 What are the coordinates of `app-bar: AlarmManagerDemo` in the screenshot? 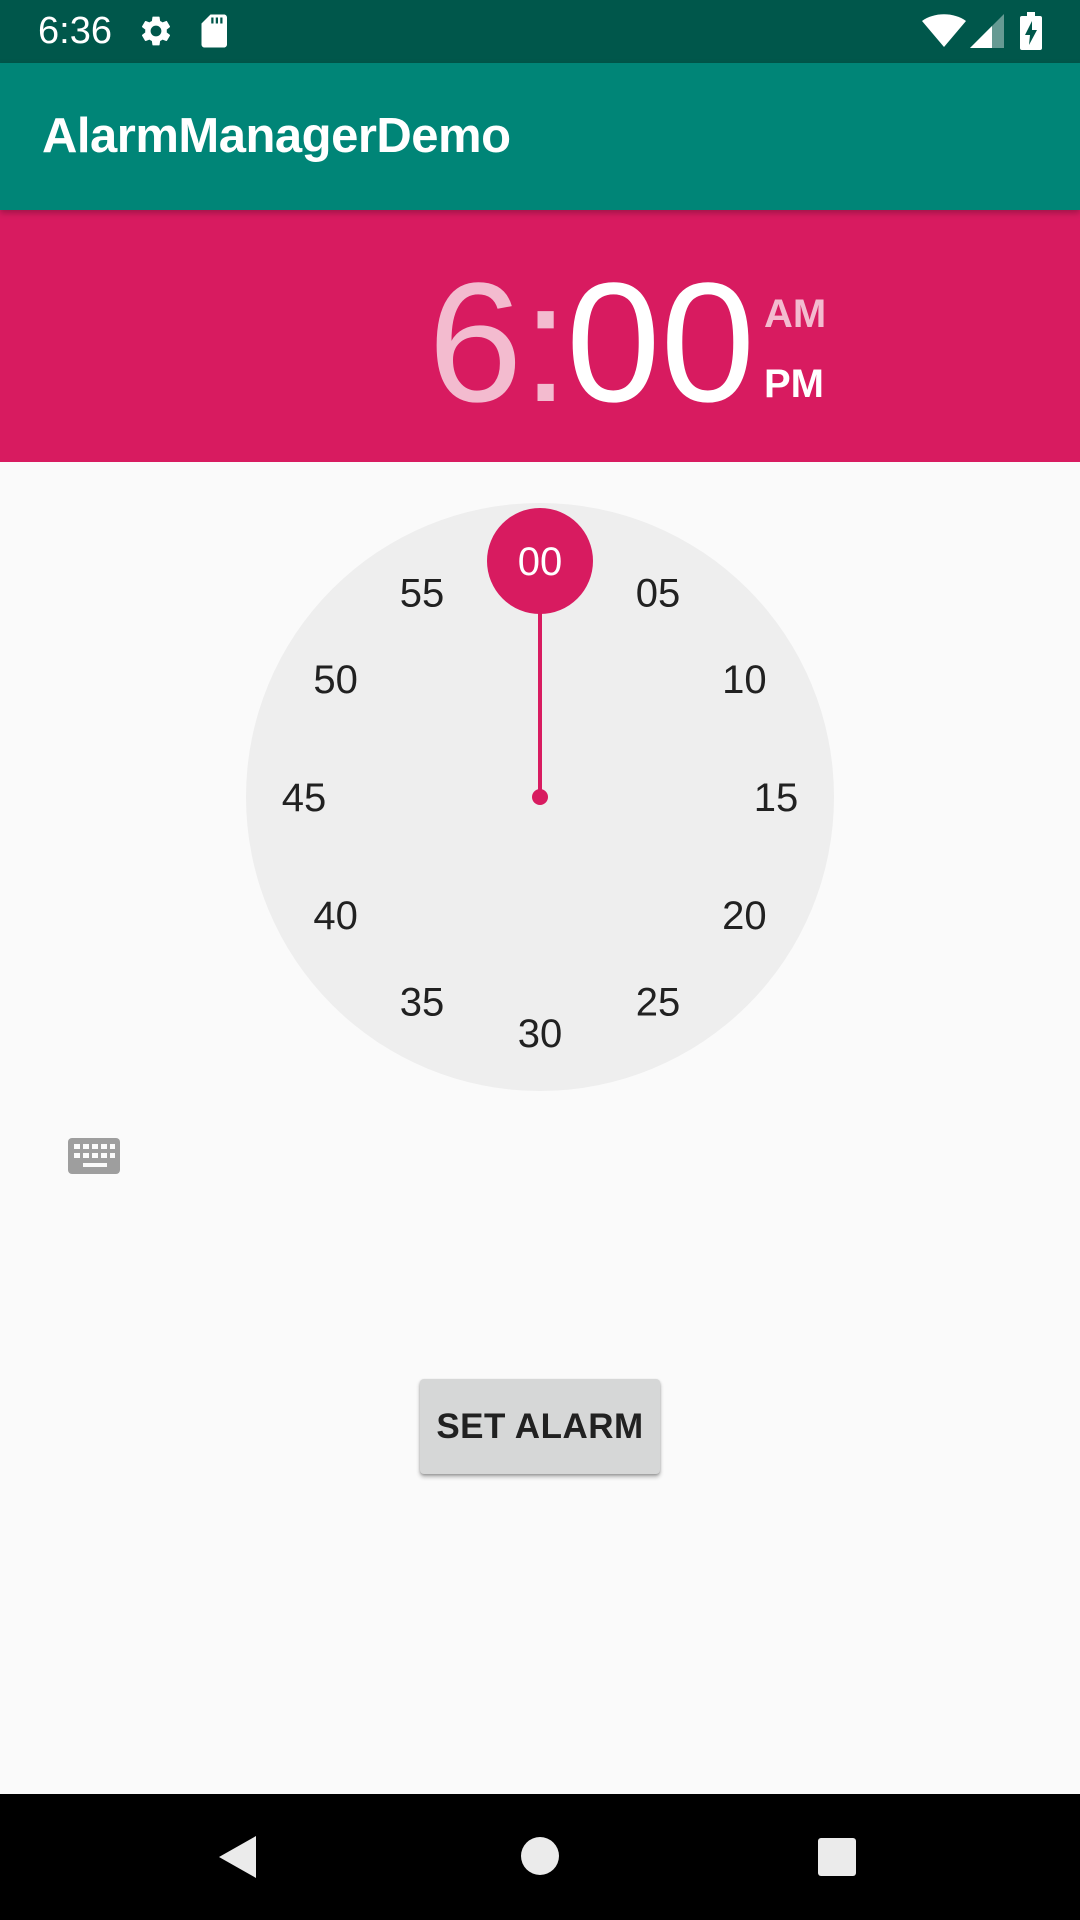 It's located at (540, 136).